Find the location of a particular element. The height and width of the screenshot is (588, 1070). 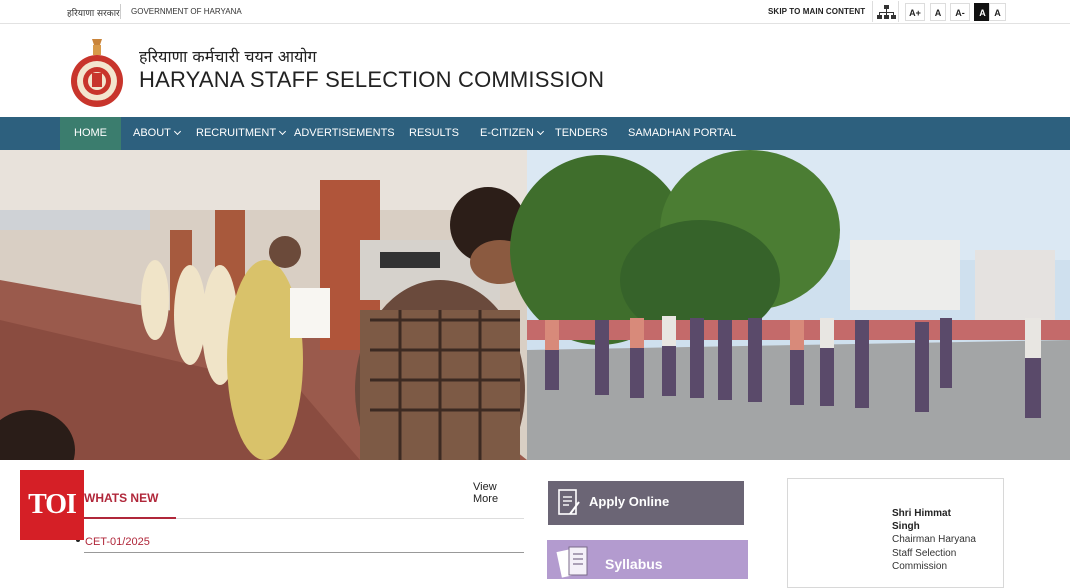

syllabus-button: Syllabus is located at coordinates (647, 559).